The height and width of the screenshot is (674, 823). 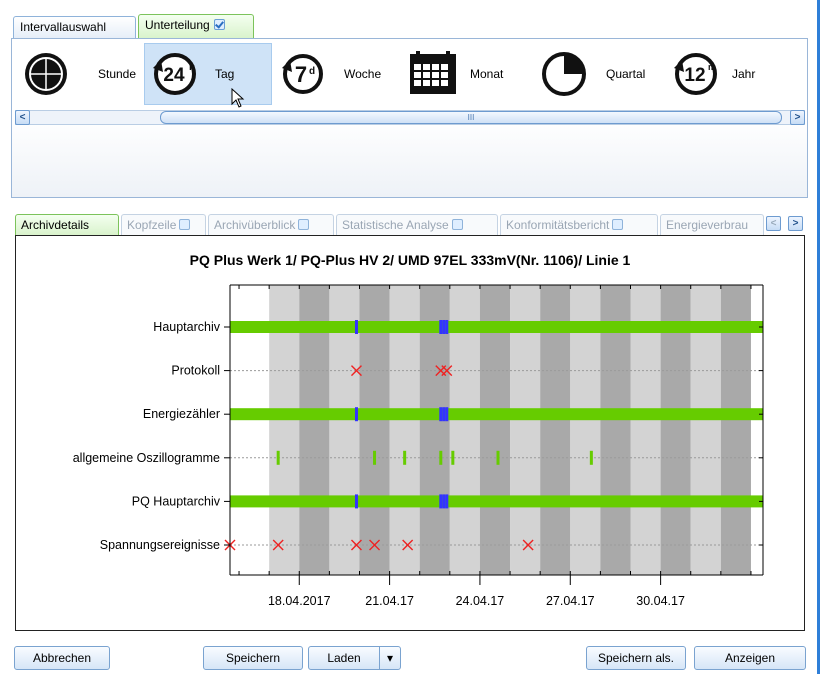 What do you see at coordinates (195, 371) in the screenshot?
I see `row-label: Protokoll` at bounding box center [195, 371].